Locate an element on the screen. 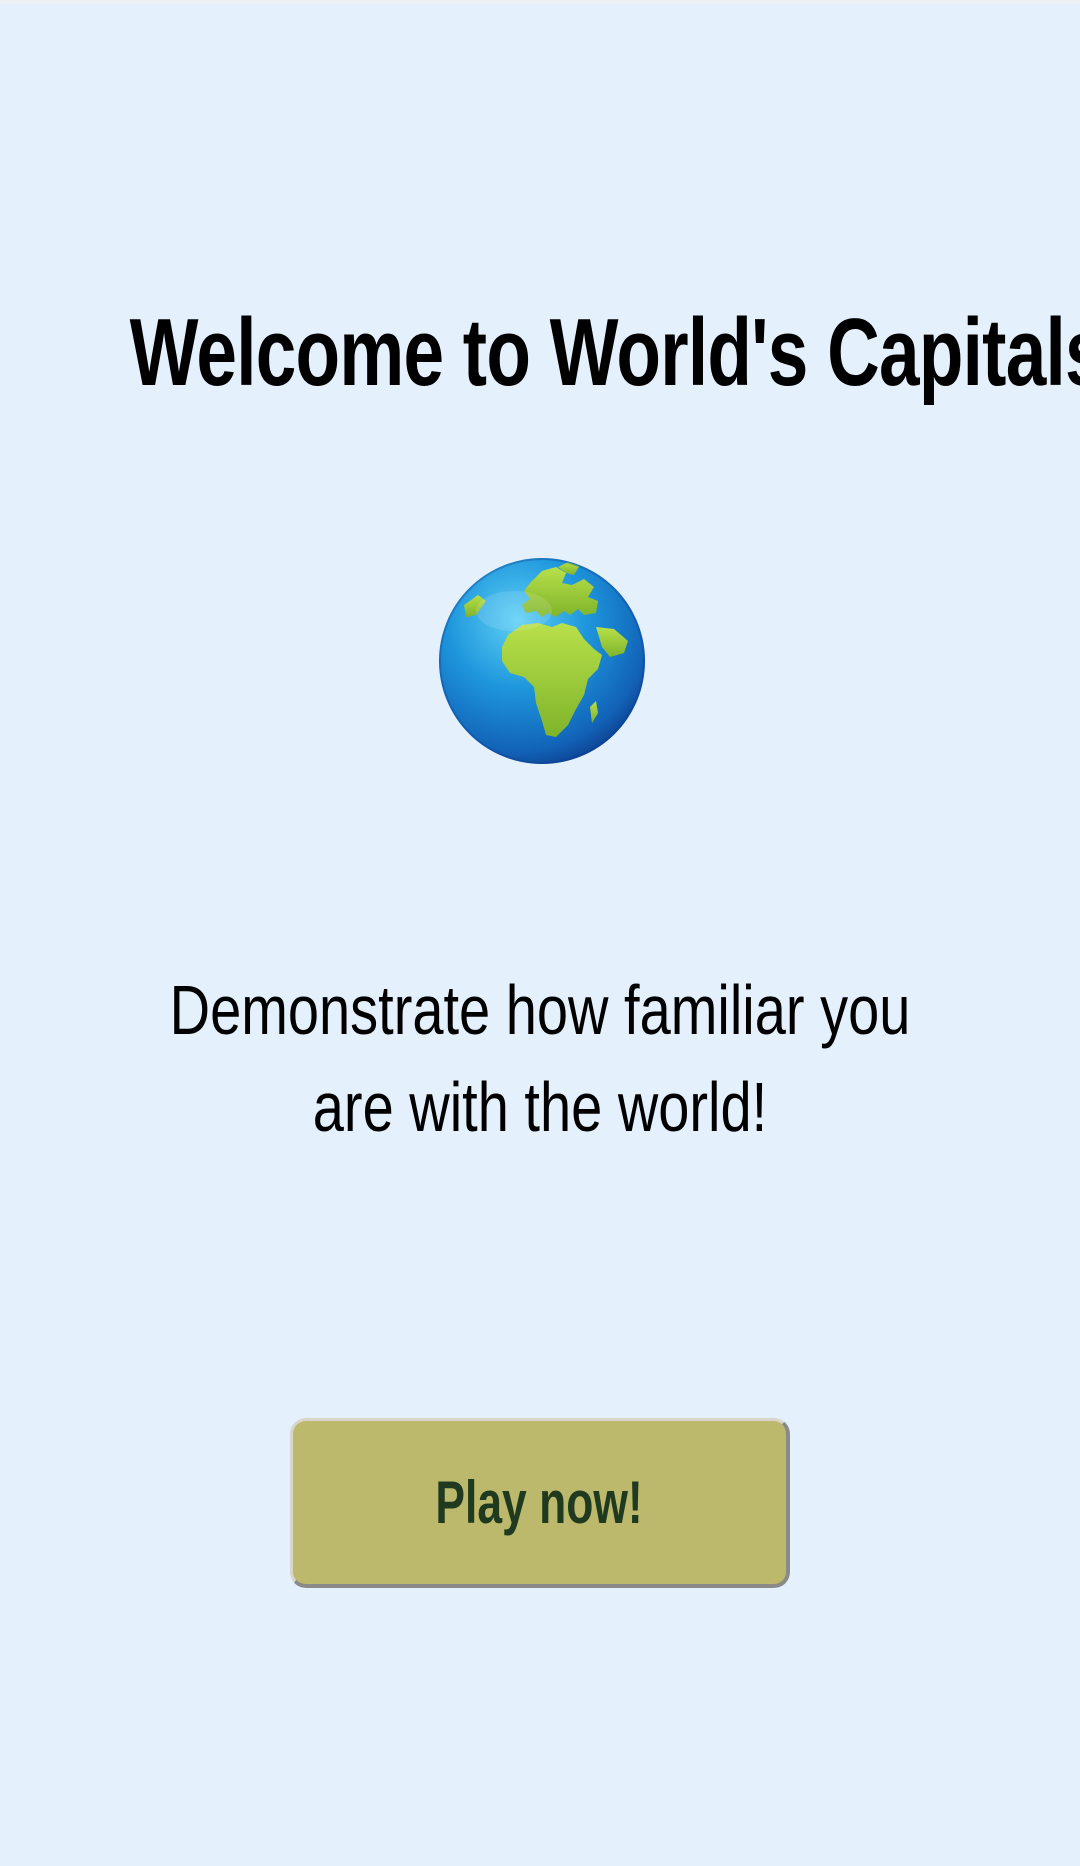 This screenshot has width=1080, height=1866. play-now-label: Play now! is located at coordinates (539, 1502).